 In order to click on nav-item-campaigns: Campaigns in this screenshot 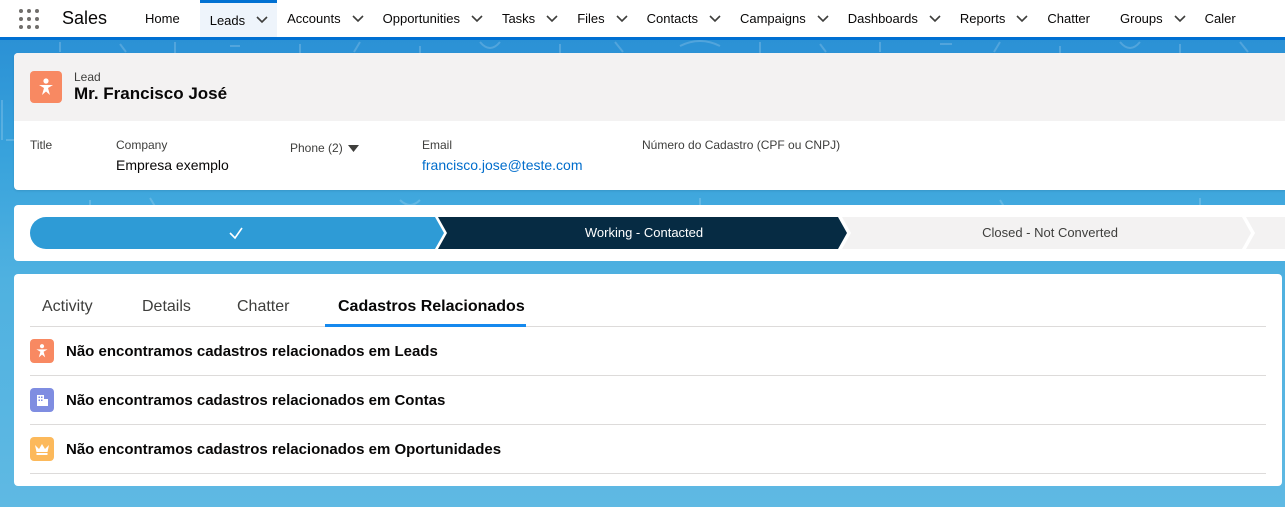, I will do `click(784, 18)`.